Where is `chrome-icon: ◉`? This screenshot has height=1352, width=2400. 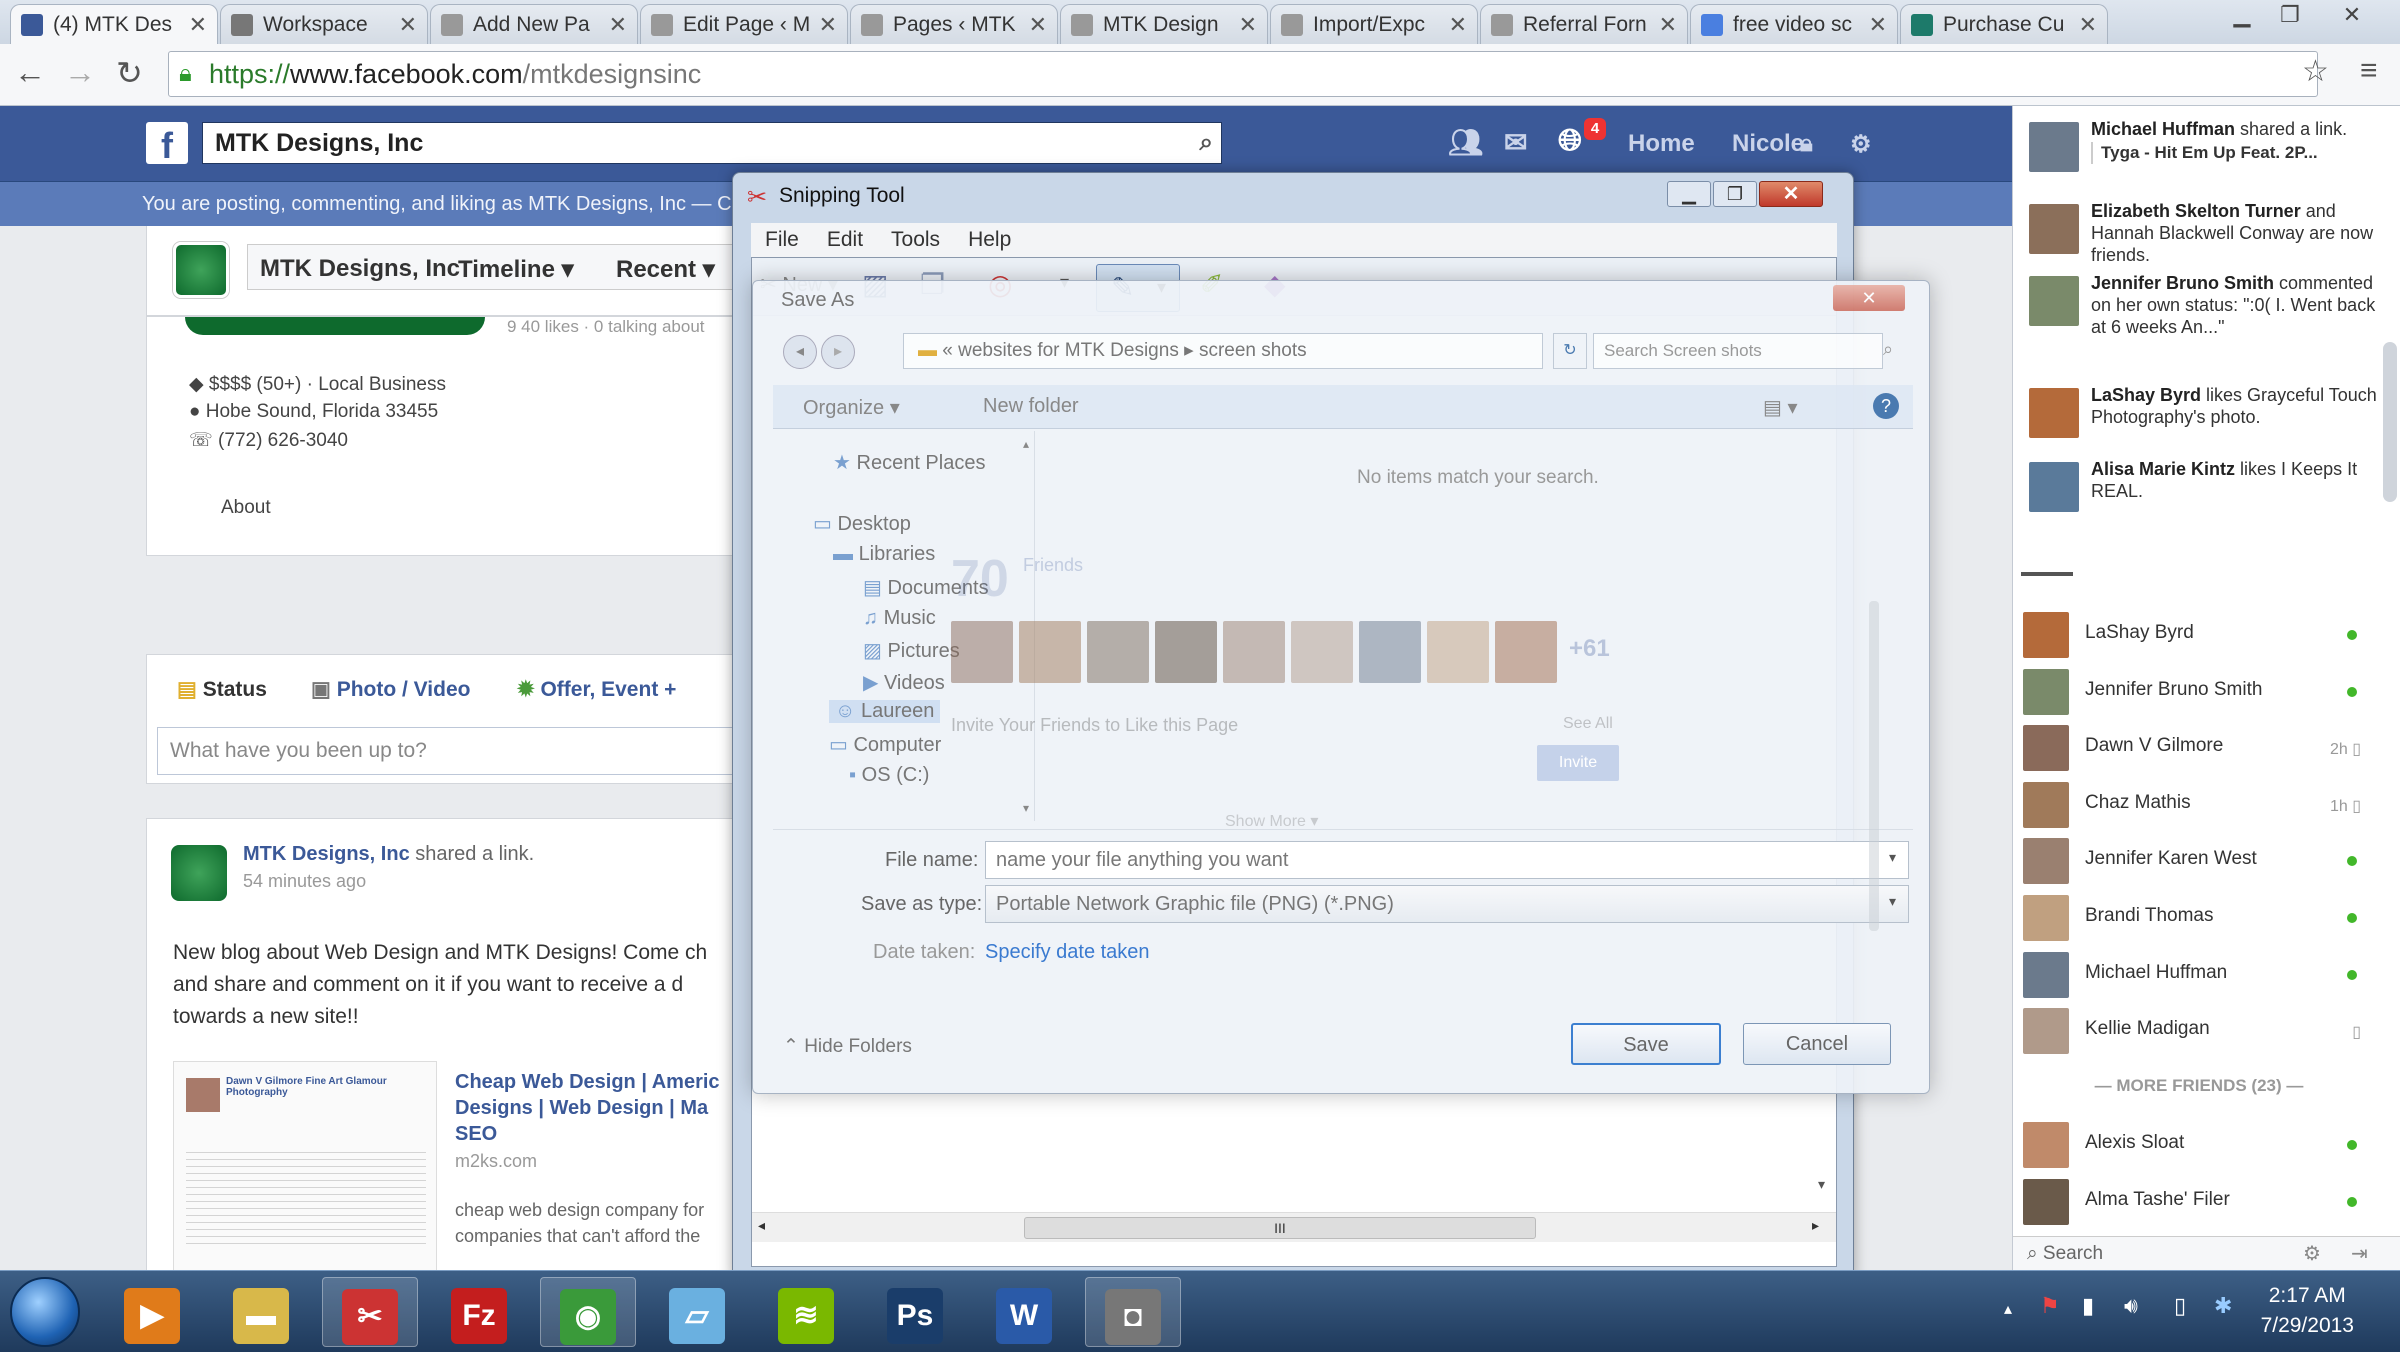 chrome-icon: ◉ is located at coordinates (588, 1312).